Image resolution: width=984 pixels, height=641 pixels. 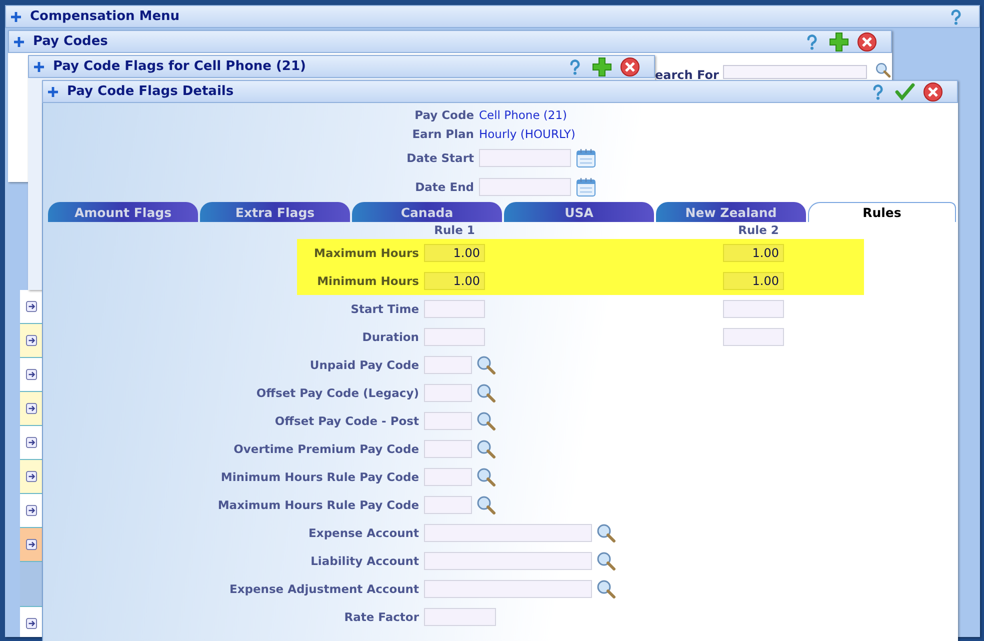 What do you see at coordinates (758, 230) in the screenshot?
I see `column-header: Rule 2` at bounding box center [758, 230].